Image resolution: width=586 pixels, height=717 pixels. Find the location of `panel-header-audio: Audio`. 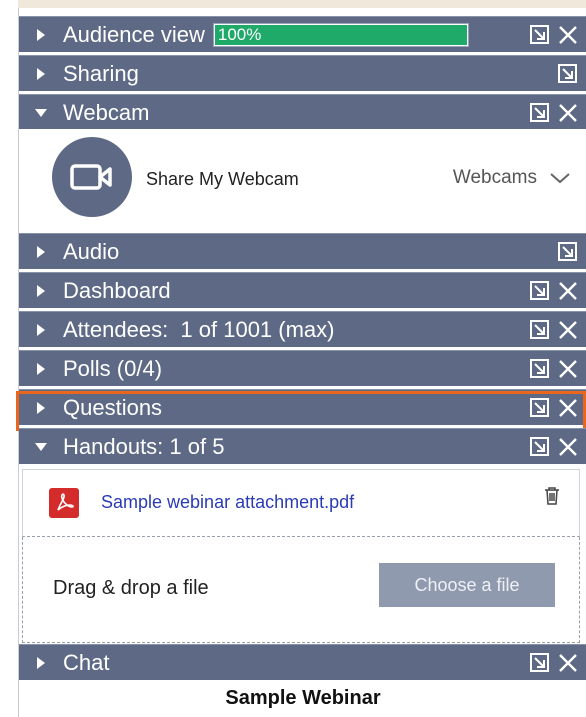

panel-header-audio: Audio is located at coordinates (302, 251).